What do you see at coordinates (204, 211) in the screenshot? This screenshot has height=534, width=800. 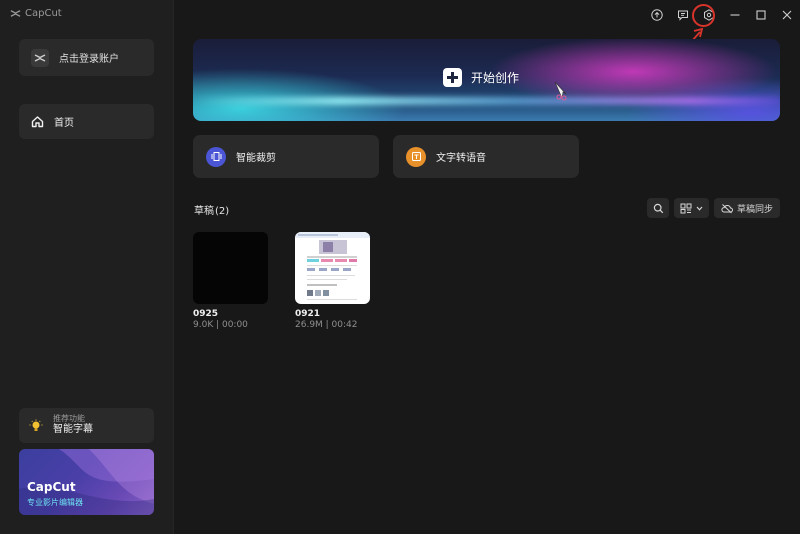 I see `drafts-title: 草稿` at bounding box center [204, 211].